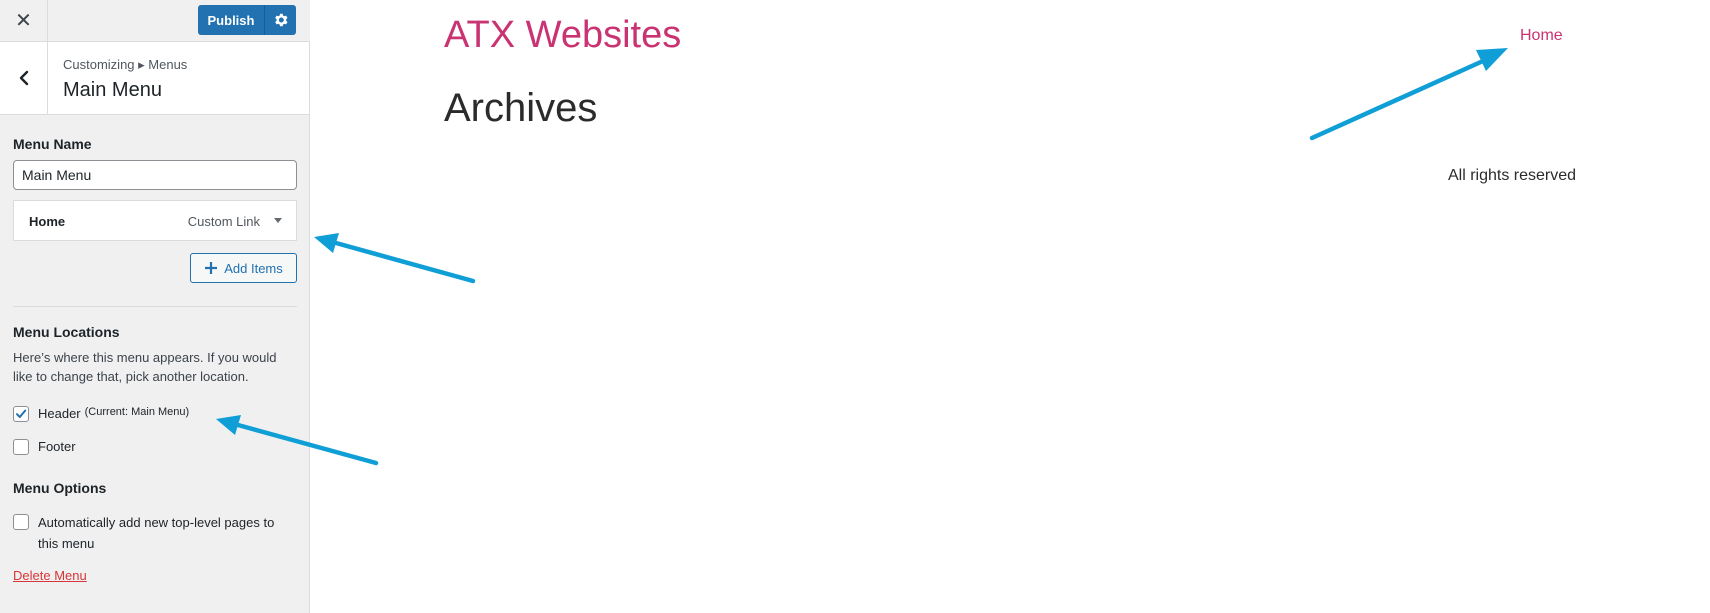  Describe the element at coordinates (1408, 94) in the screenshot. I see `arrow-to-nav-home` at that location.